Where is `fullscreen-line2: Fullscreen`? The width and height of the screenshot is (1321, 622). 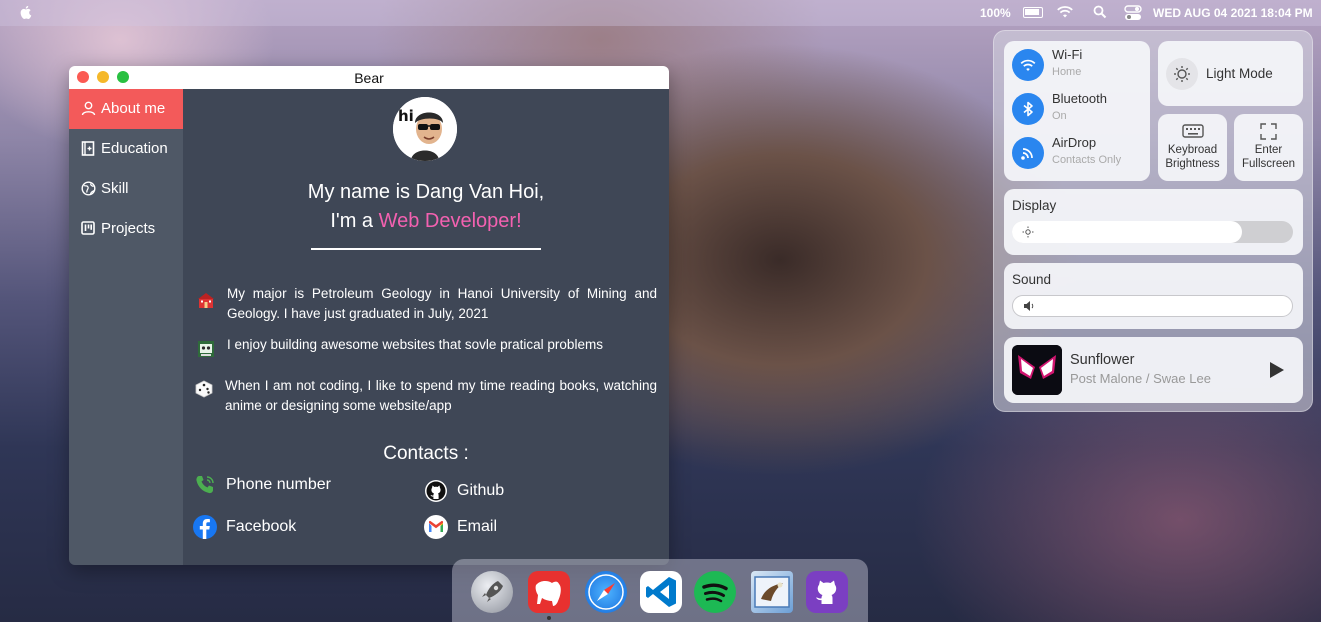
fullscreen-line2: Fullscreen is located at coordinates (1268, 164).